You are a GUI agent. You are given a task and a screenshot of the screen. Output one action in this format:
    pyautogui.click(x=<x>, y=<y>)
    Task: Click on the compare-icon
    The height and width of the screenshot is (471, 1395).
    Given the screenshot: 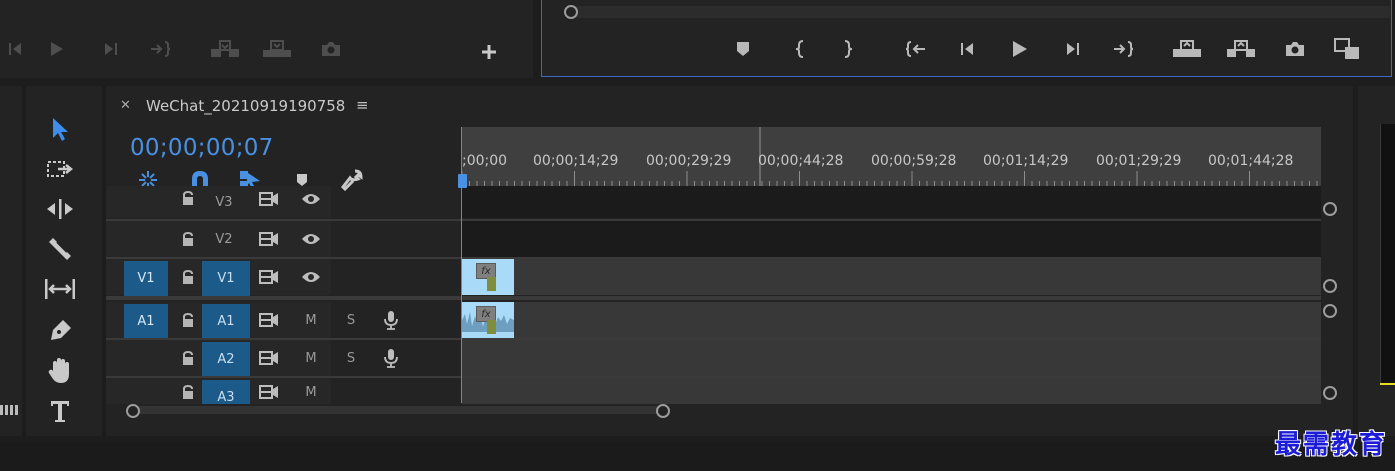 What is the action you would take?
    pyautogui.click(x=1347, y=49)
    